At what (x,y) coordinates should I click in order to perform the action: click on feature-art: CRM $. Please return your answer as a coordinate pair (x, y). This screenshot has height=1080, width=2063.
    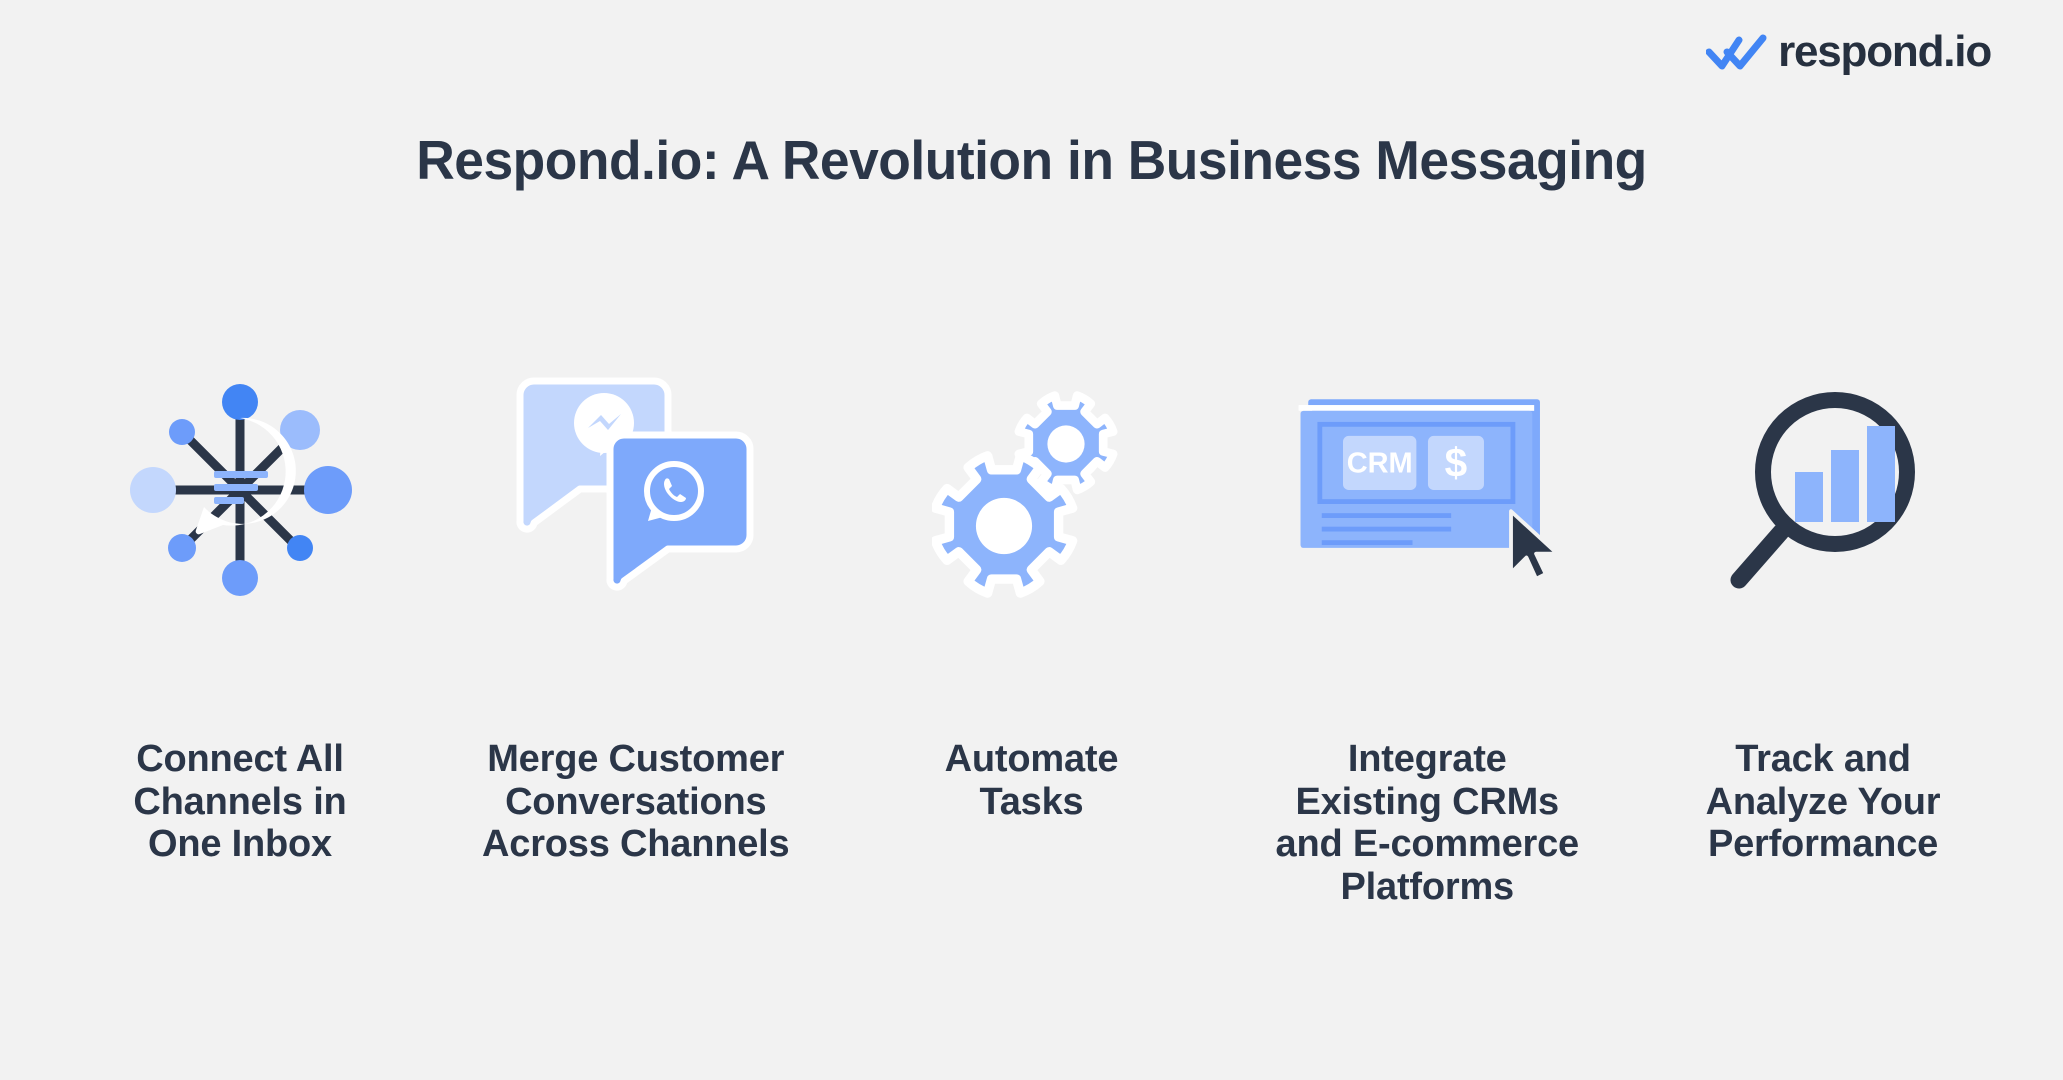
    Looking at the image, I should click on (1427, 490).